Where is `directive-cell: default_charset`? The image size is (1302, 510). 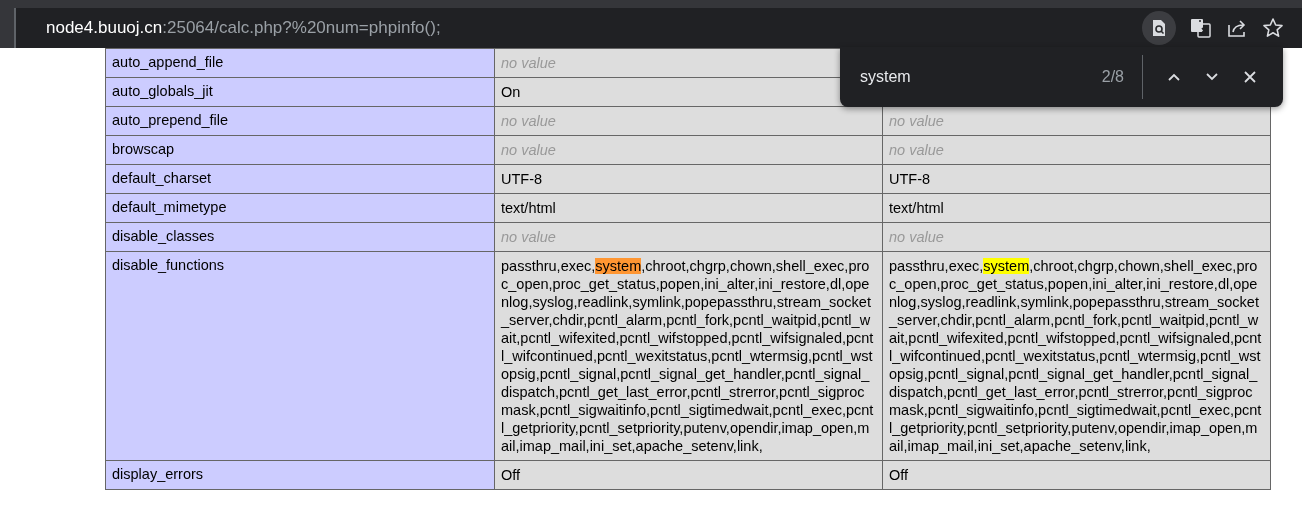
directive-cell: default_charset is located at coordinates (300, 179).